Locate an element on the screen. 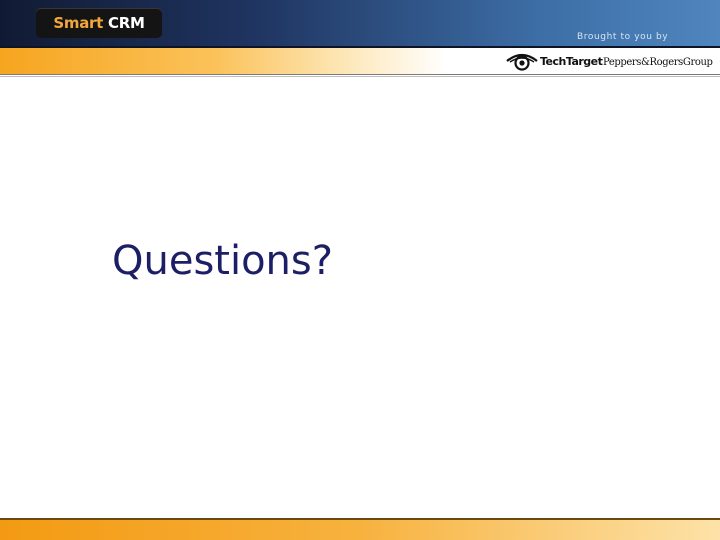 The image size is (720, 540). techtarget-logo: TechTarget is located at coordinates (554, 61).